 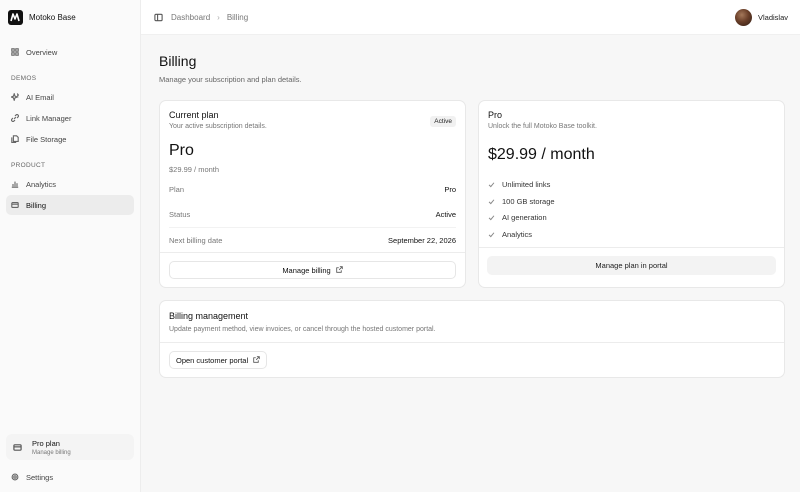 What do you see at coordinates (15, 97) in the screenshot?
I see `sparkles-icon` at bounding box center [15, 97].